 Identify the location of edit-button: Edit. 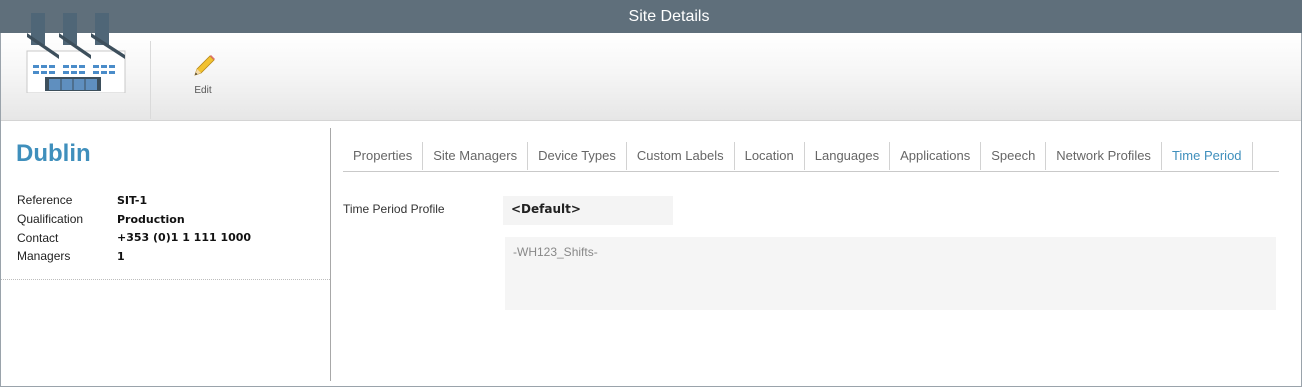
(203, 79).